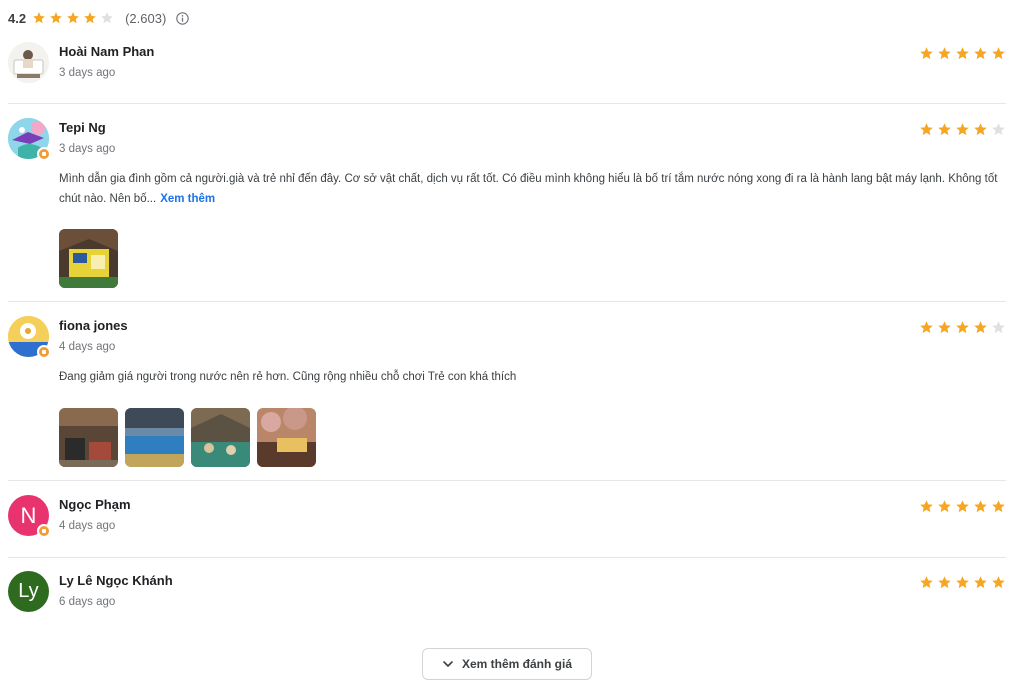  Describe the element at coordinates (187, 199) in the screenshot. I see `see-more-link: Xem thêm` at that location.